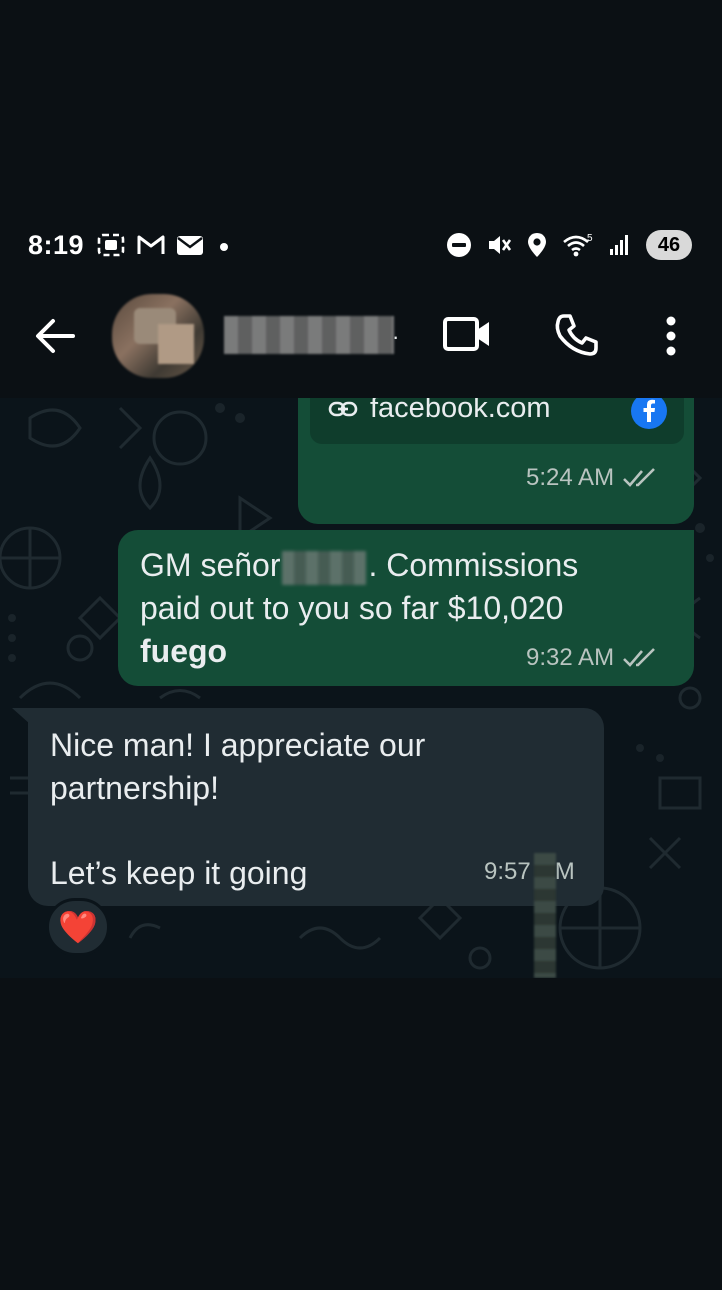  I want to click on message-line-3: Let’s keep it going, so click(179, 873).